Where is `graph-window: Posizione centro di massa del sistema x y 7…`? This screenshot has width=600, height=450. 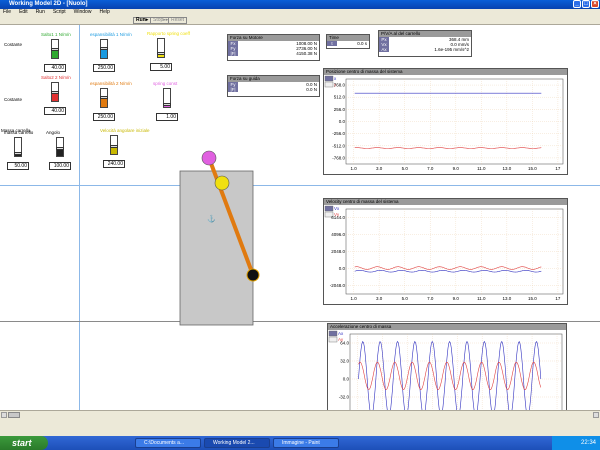
graph-window: Posizione centro di massa del sistema x y 7… is located at coordinates (445, 121).